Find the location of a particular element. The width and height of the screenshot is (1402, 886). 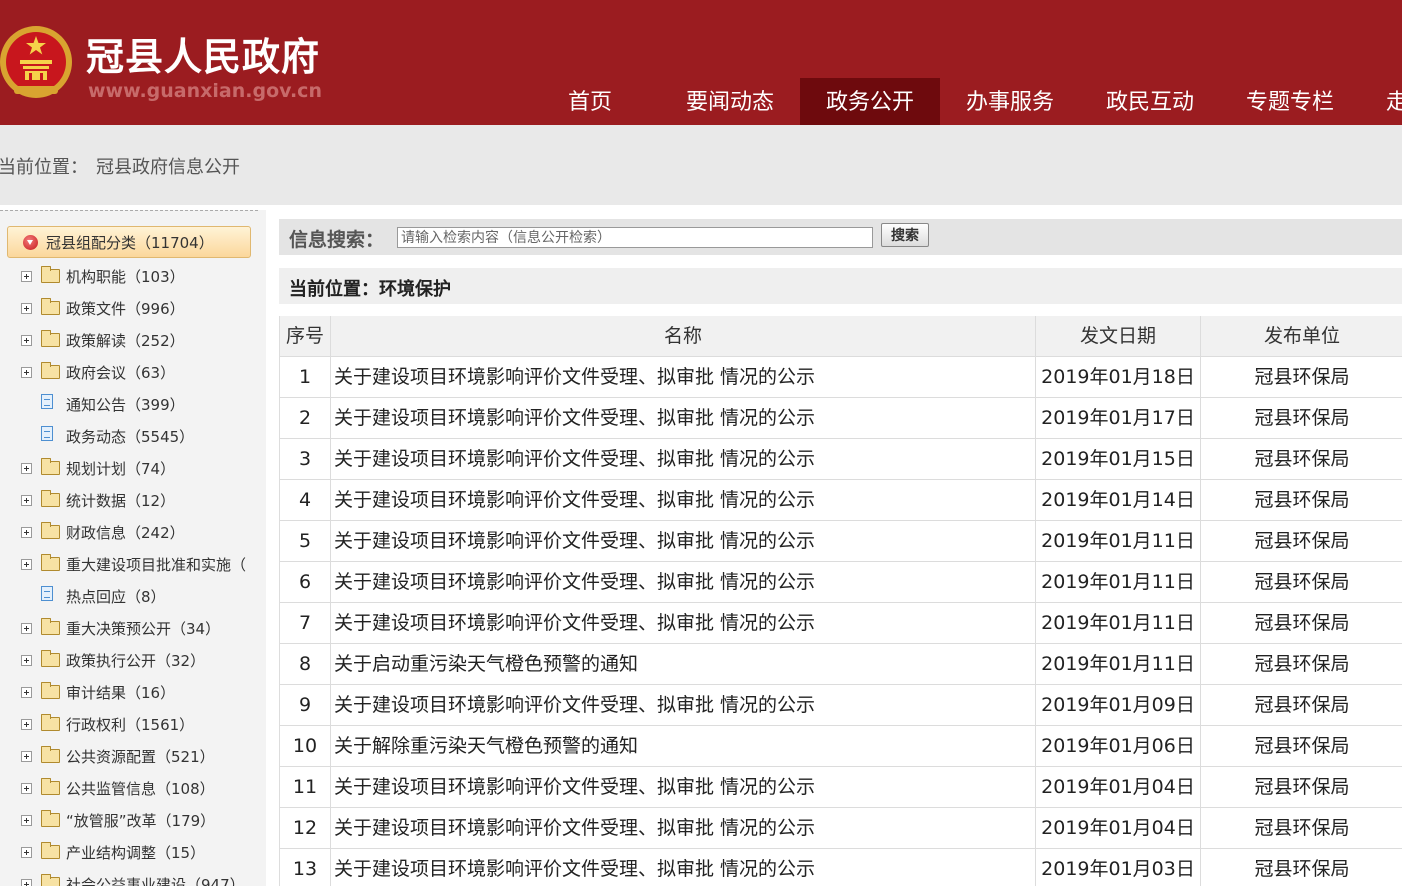

nav-item: 首页 is located at coordinates (590, 101).